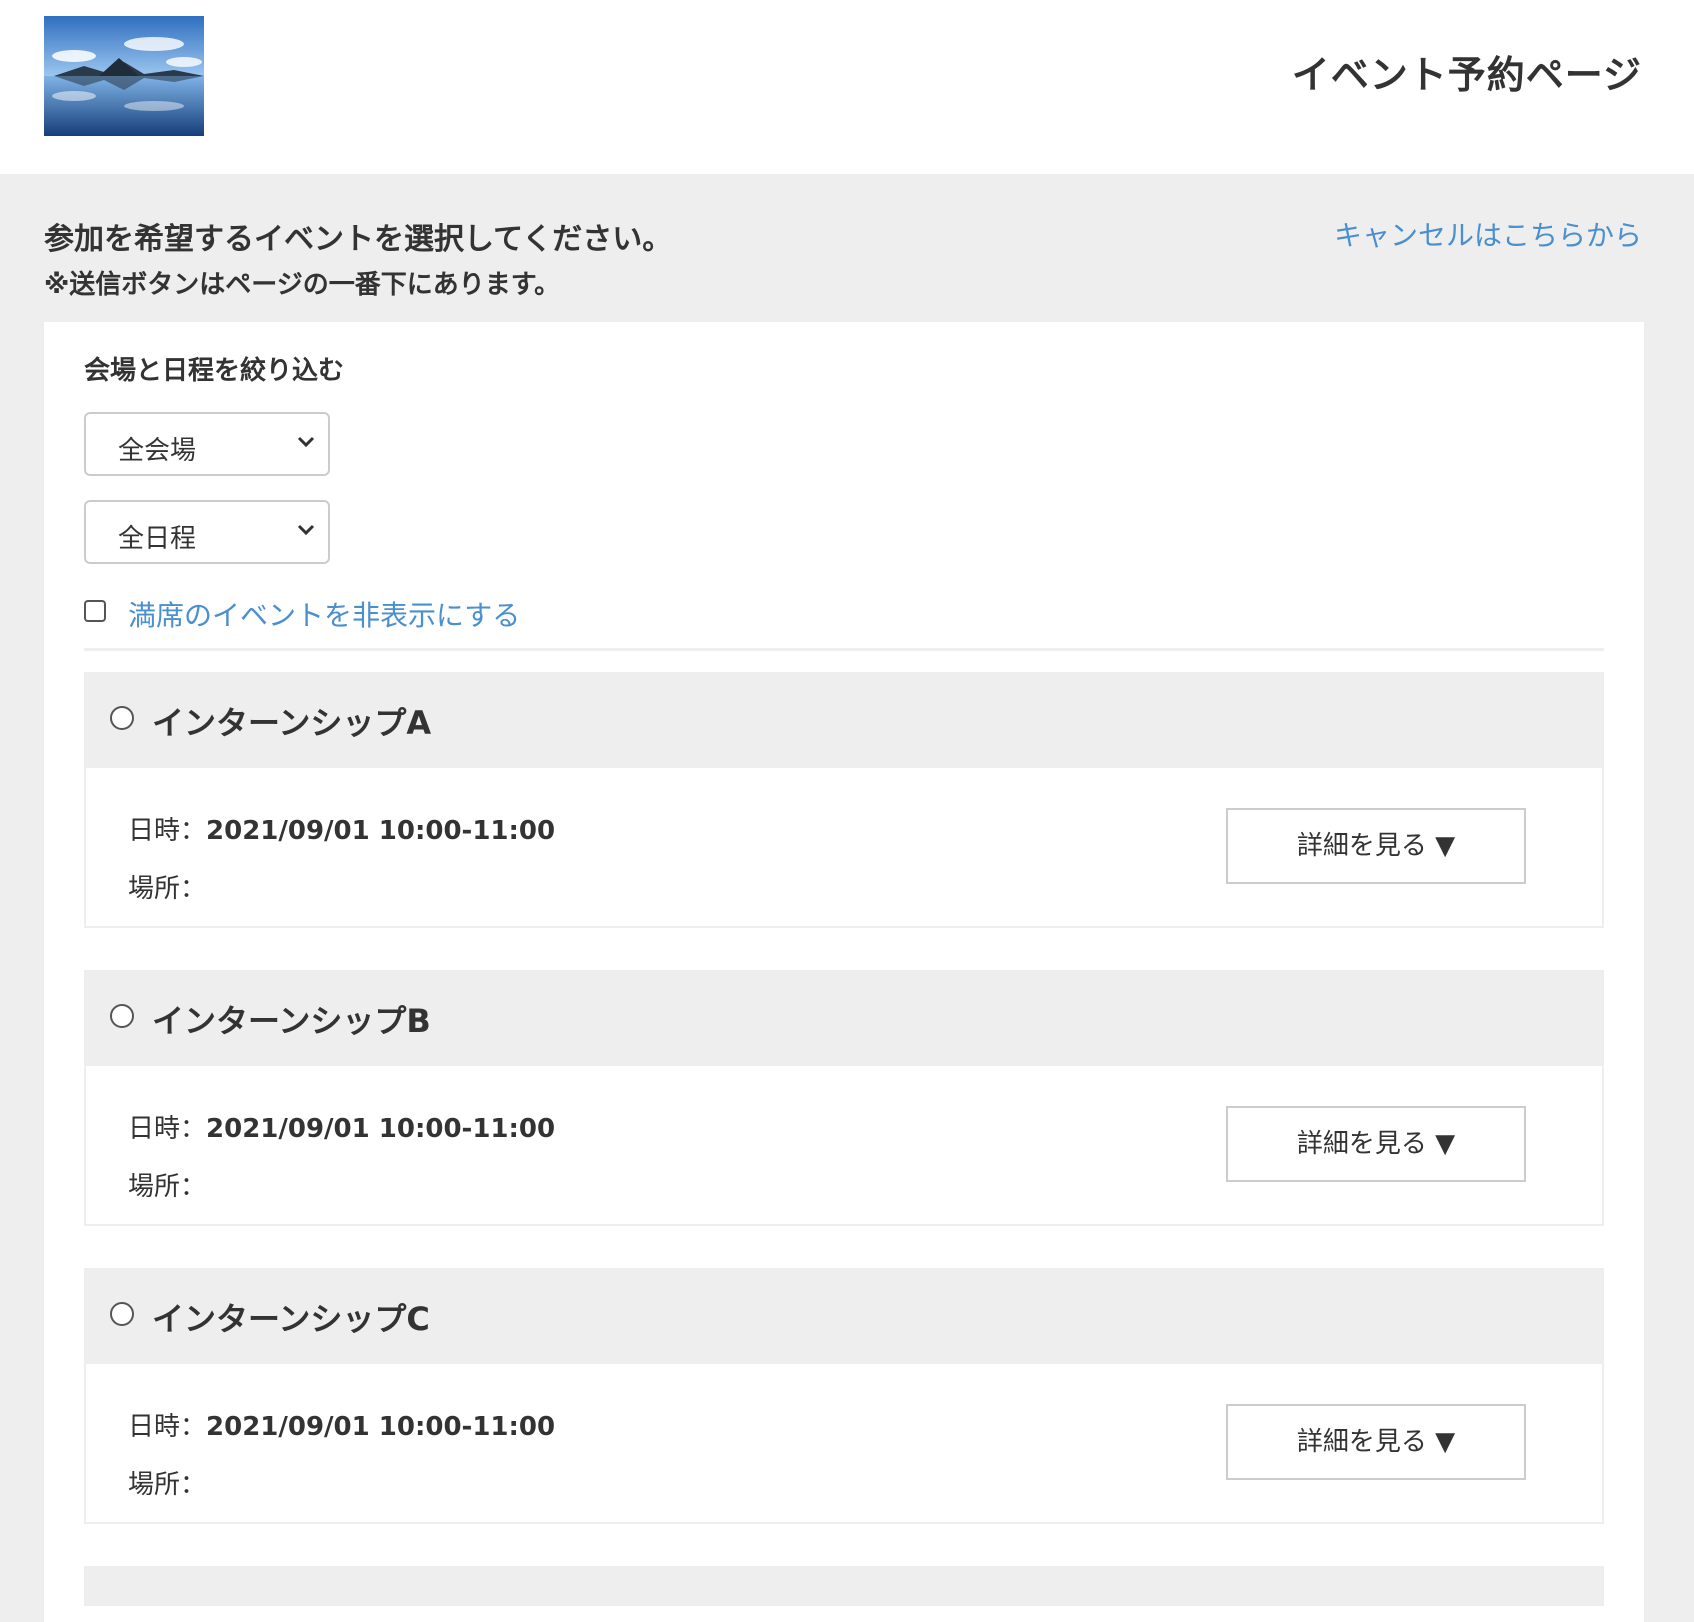 The image size is (1694, 1622). What do you see at coordinates (157, 451) in the screenshot?
I see `venue-select-value: 全会場` at bounding box center [157, 451].